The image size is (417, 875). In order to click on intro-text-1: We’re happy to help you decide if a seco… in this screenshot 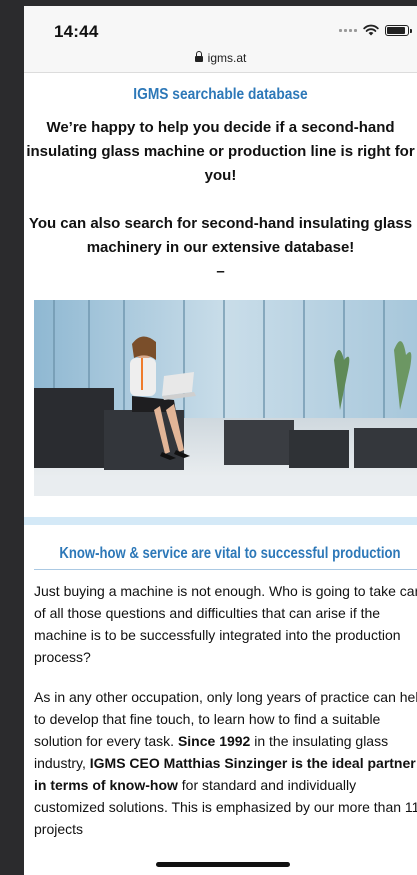, I will do `click(220, 151)`.